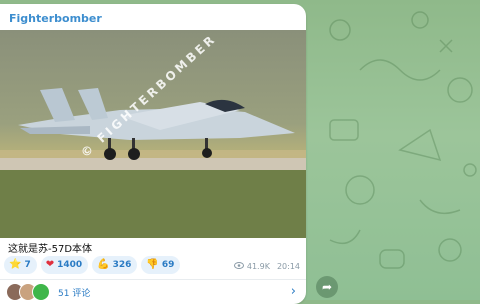 The image size is (480, 304). Describe the element at coordinates (70, 265) in the screenshot. I see `reaction-count: 1400` at that location.